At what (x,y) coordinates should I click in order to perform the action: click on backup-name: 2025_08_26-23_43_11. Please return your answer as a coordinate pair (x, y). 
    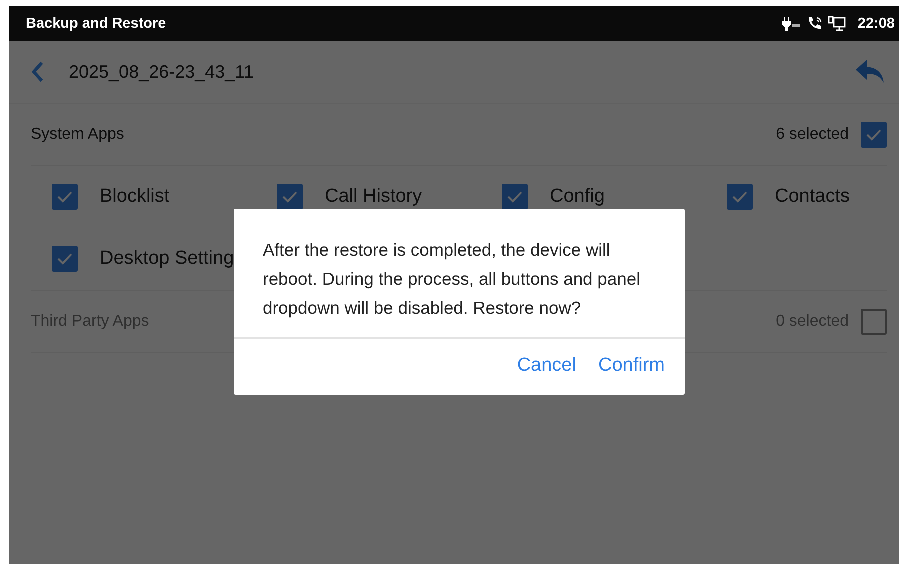
    Looking at the image, I should click on (162, 72).